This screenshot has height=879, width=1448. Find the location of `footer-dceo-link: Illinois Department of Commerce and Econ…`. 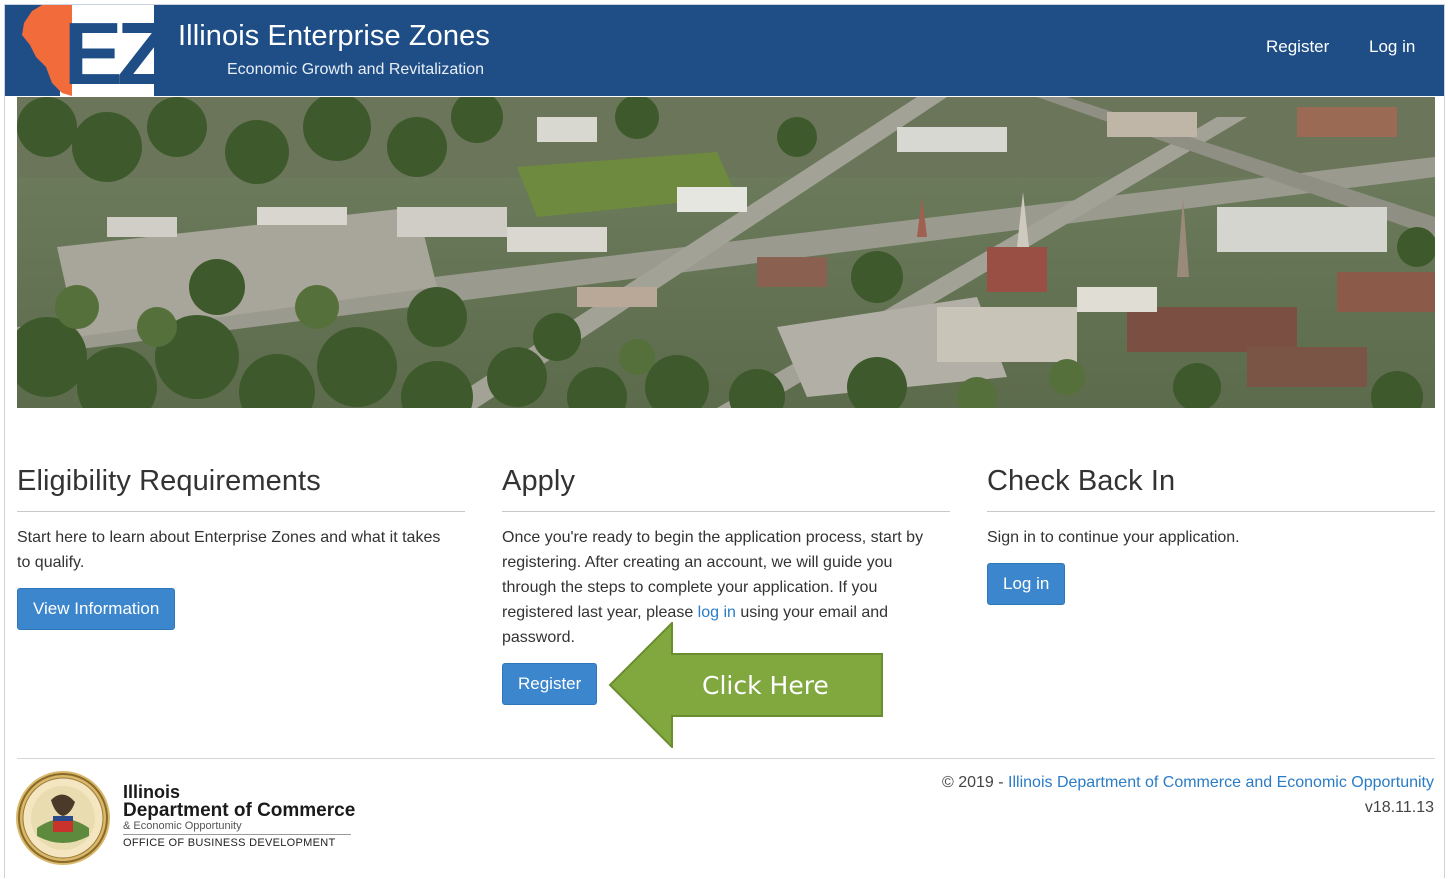

footer-dceo-link: Illinois Department of Commerce and Econ… is located at coordinates (1221, 782).